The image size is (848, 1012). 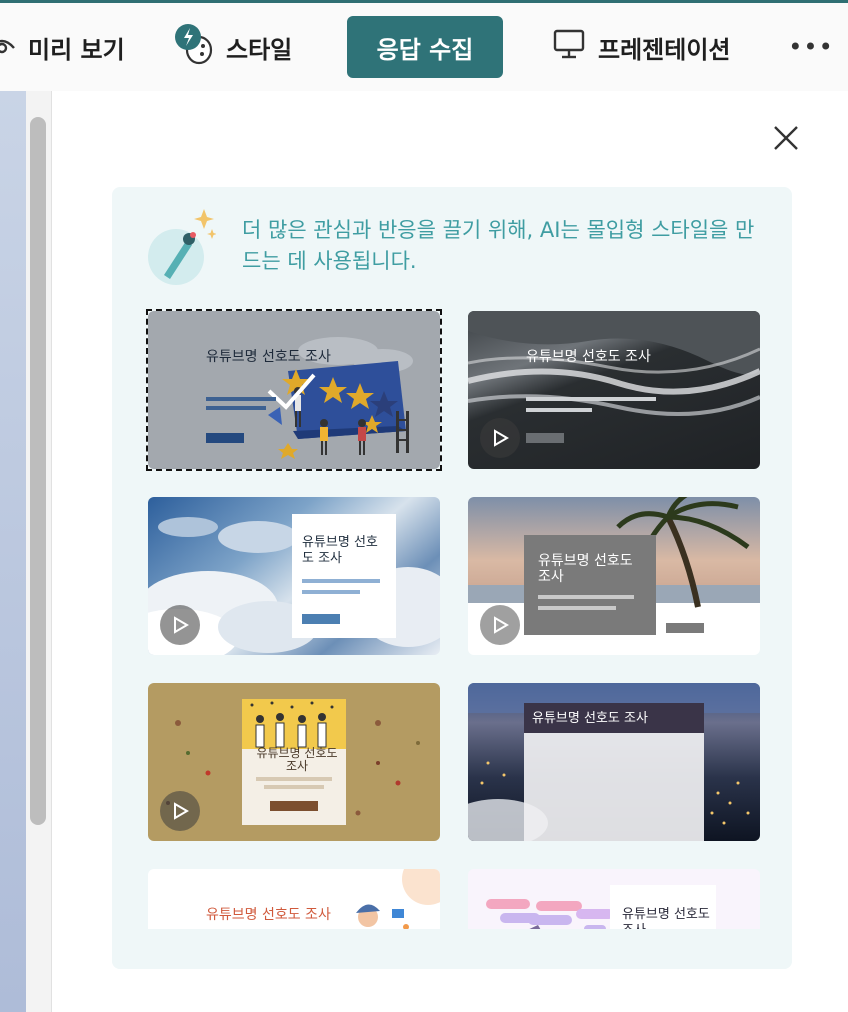 What do you see at coordinates (664, 49) in the screenshot?
I see `presentation-label: 프레젠테이션` at bounding box center [664, 49].